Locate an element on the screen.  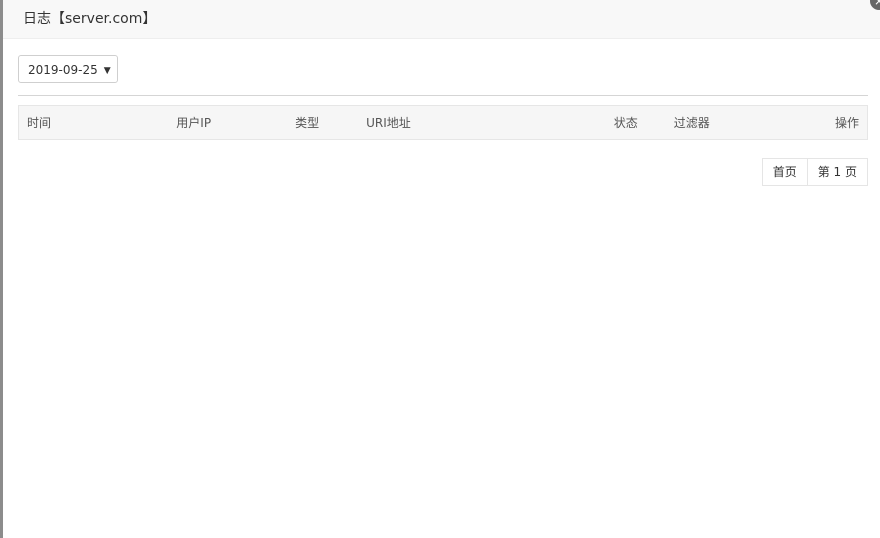
column-header-type: 类型 is located at coordinates (331, 122).